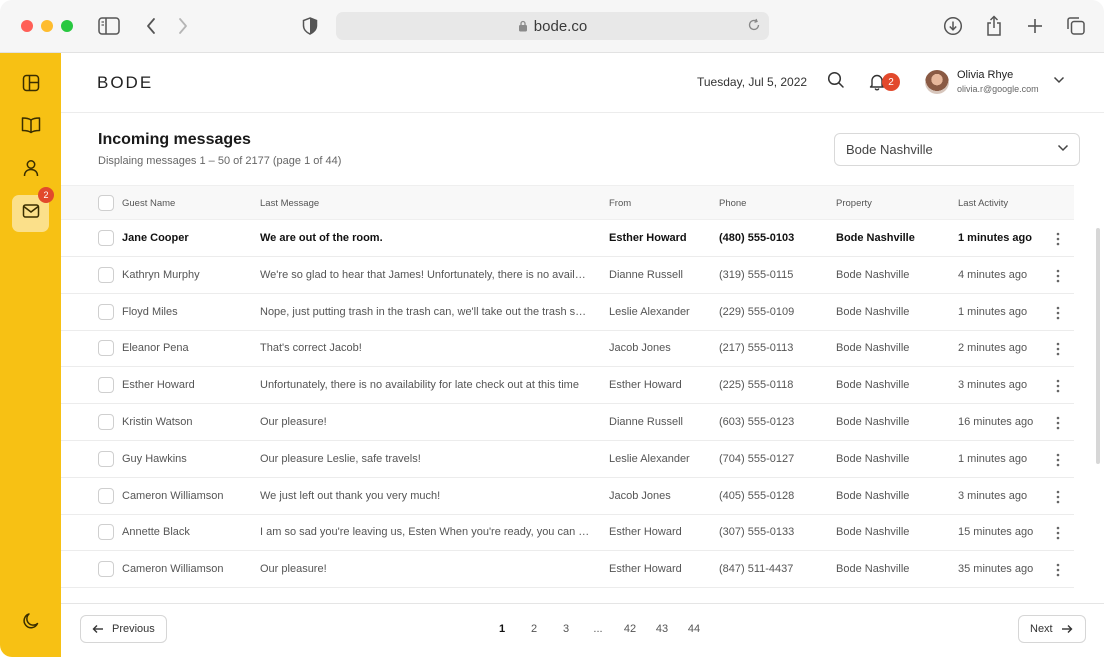 This screenshot has height=657, width=1104. I want to click on minimize-window-button, so click(47, 26).